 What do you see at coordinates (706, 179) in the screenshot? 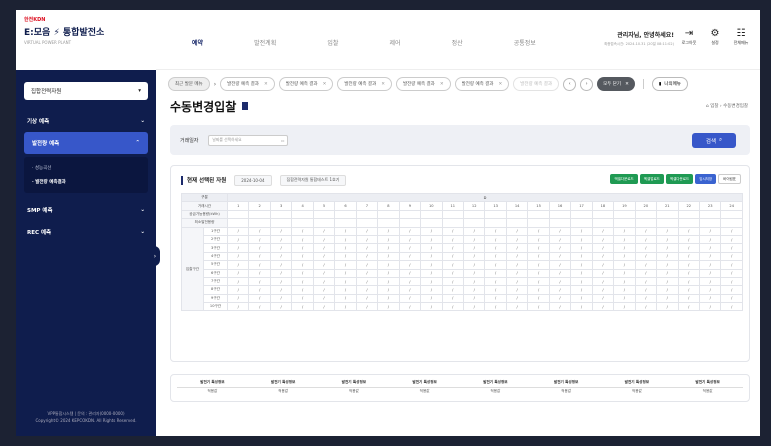
I see `temp-save-button: 임시저장` at bounding box center [706, 179].